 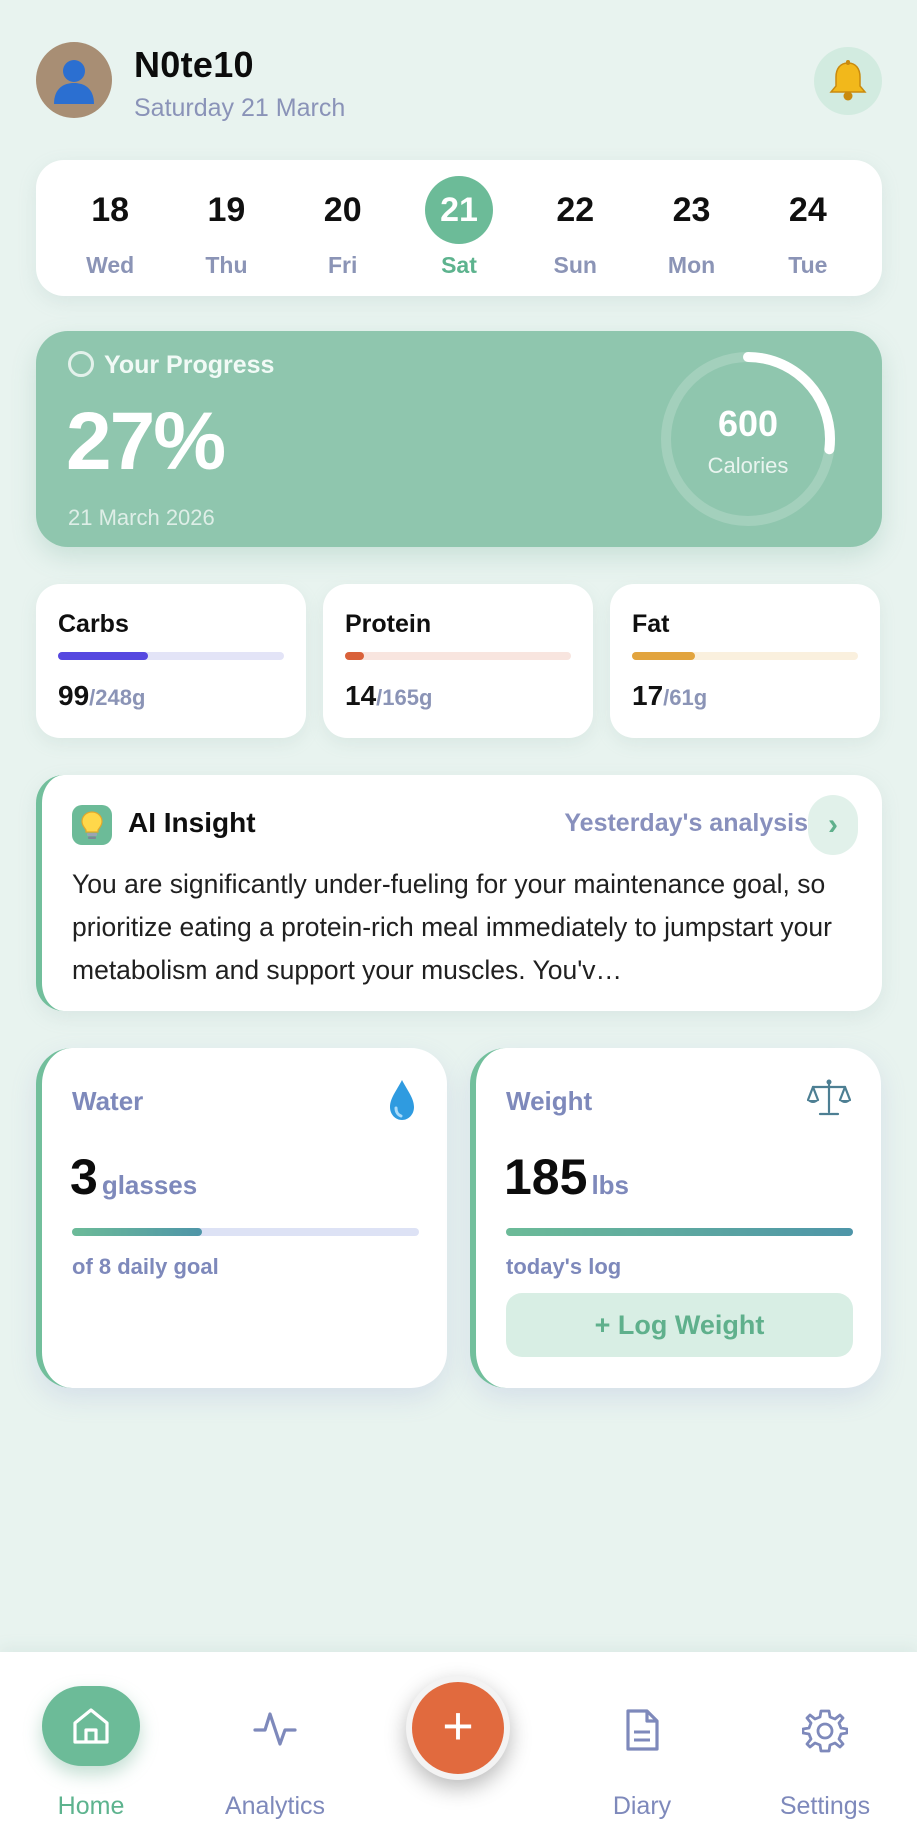 I want to click on day-name: Sat, so click(x=459, y=265).